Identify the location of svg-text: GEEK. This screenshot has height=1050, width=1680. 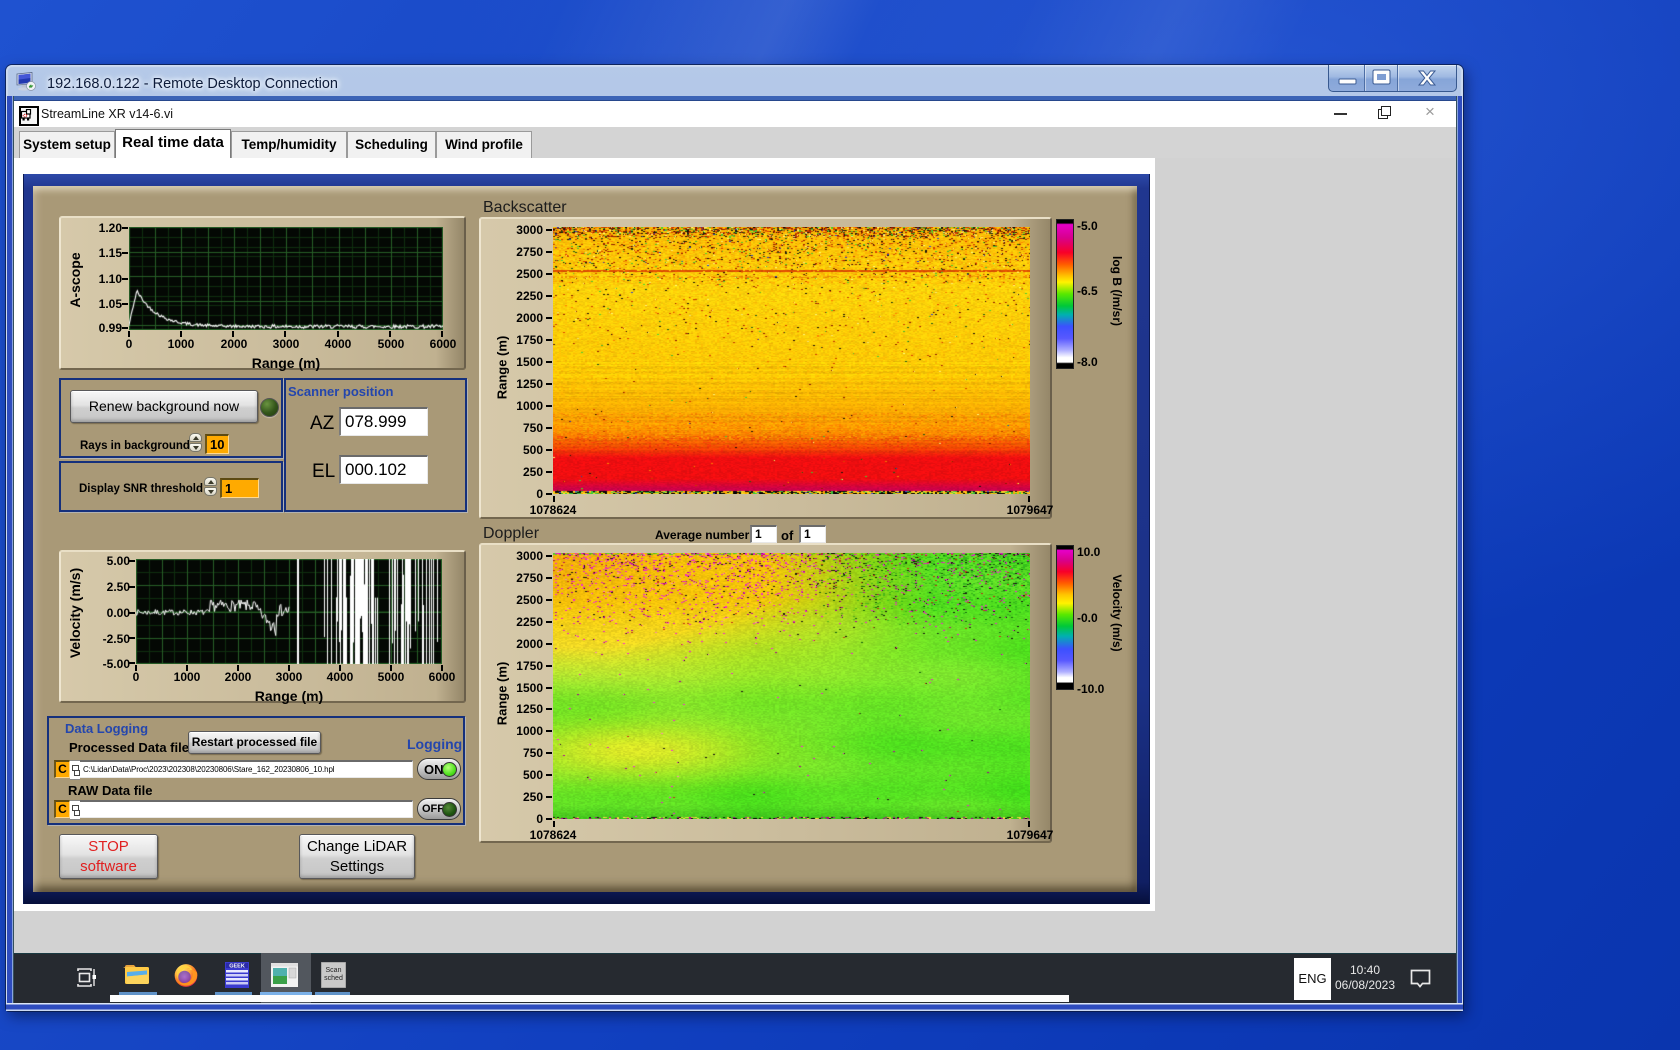
(237, 967).